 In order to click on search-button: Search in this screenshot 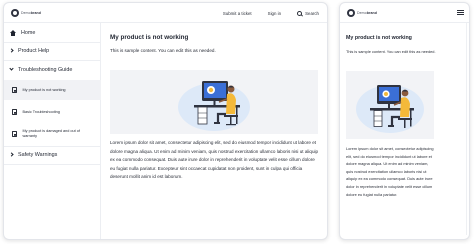, I will do `click(308, 13)`.